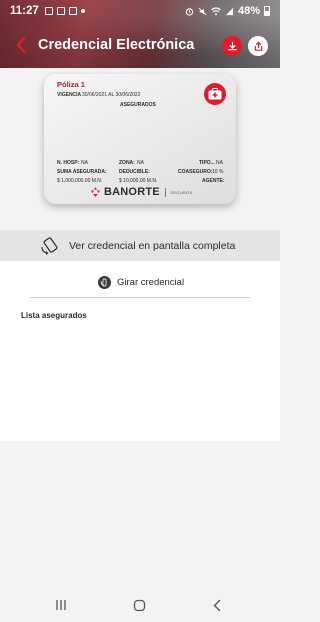 Image resolution: width=320 pixels, height=622 pixels. I want to click on download-icon, so click(232, 45).